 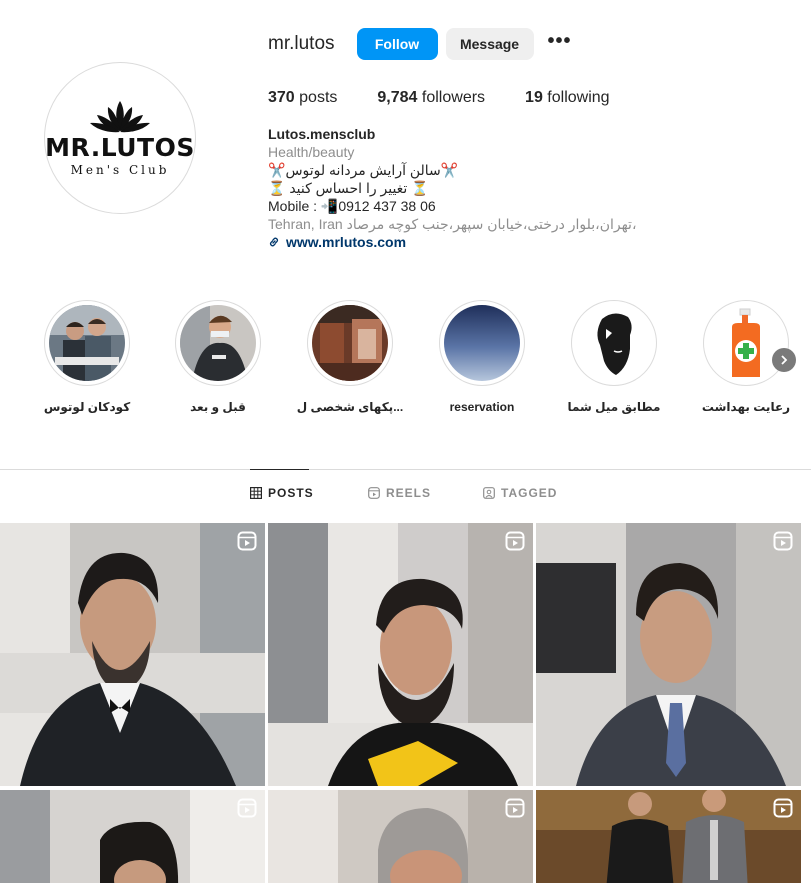 I want to click on tab-active-indicator, so click(x=279, y=469).